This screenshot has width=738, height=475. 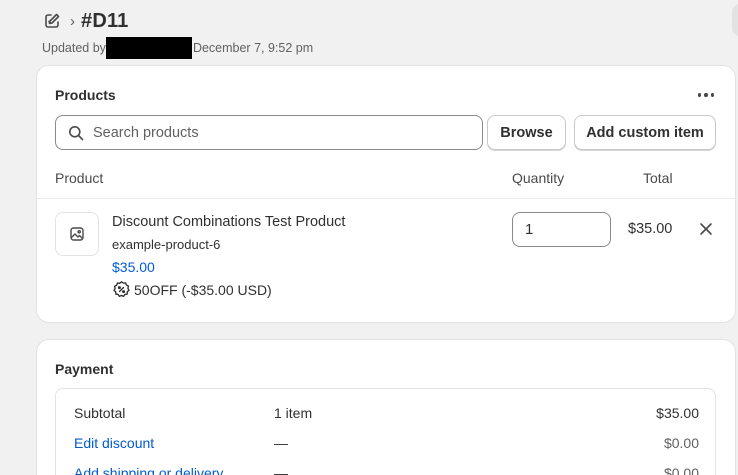 I want to click on payment-title: Payment, so click(x=84, y=369).